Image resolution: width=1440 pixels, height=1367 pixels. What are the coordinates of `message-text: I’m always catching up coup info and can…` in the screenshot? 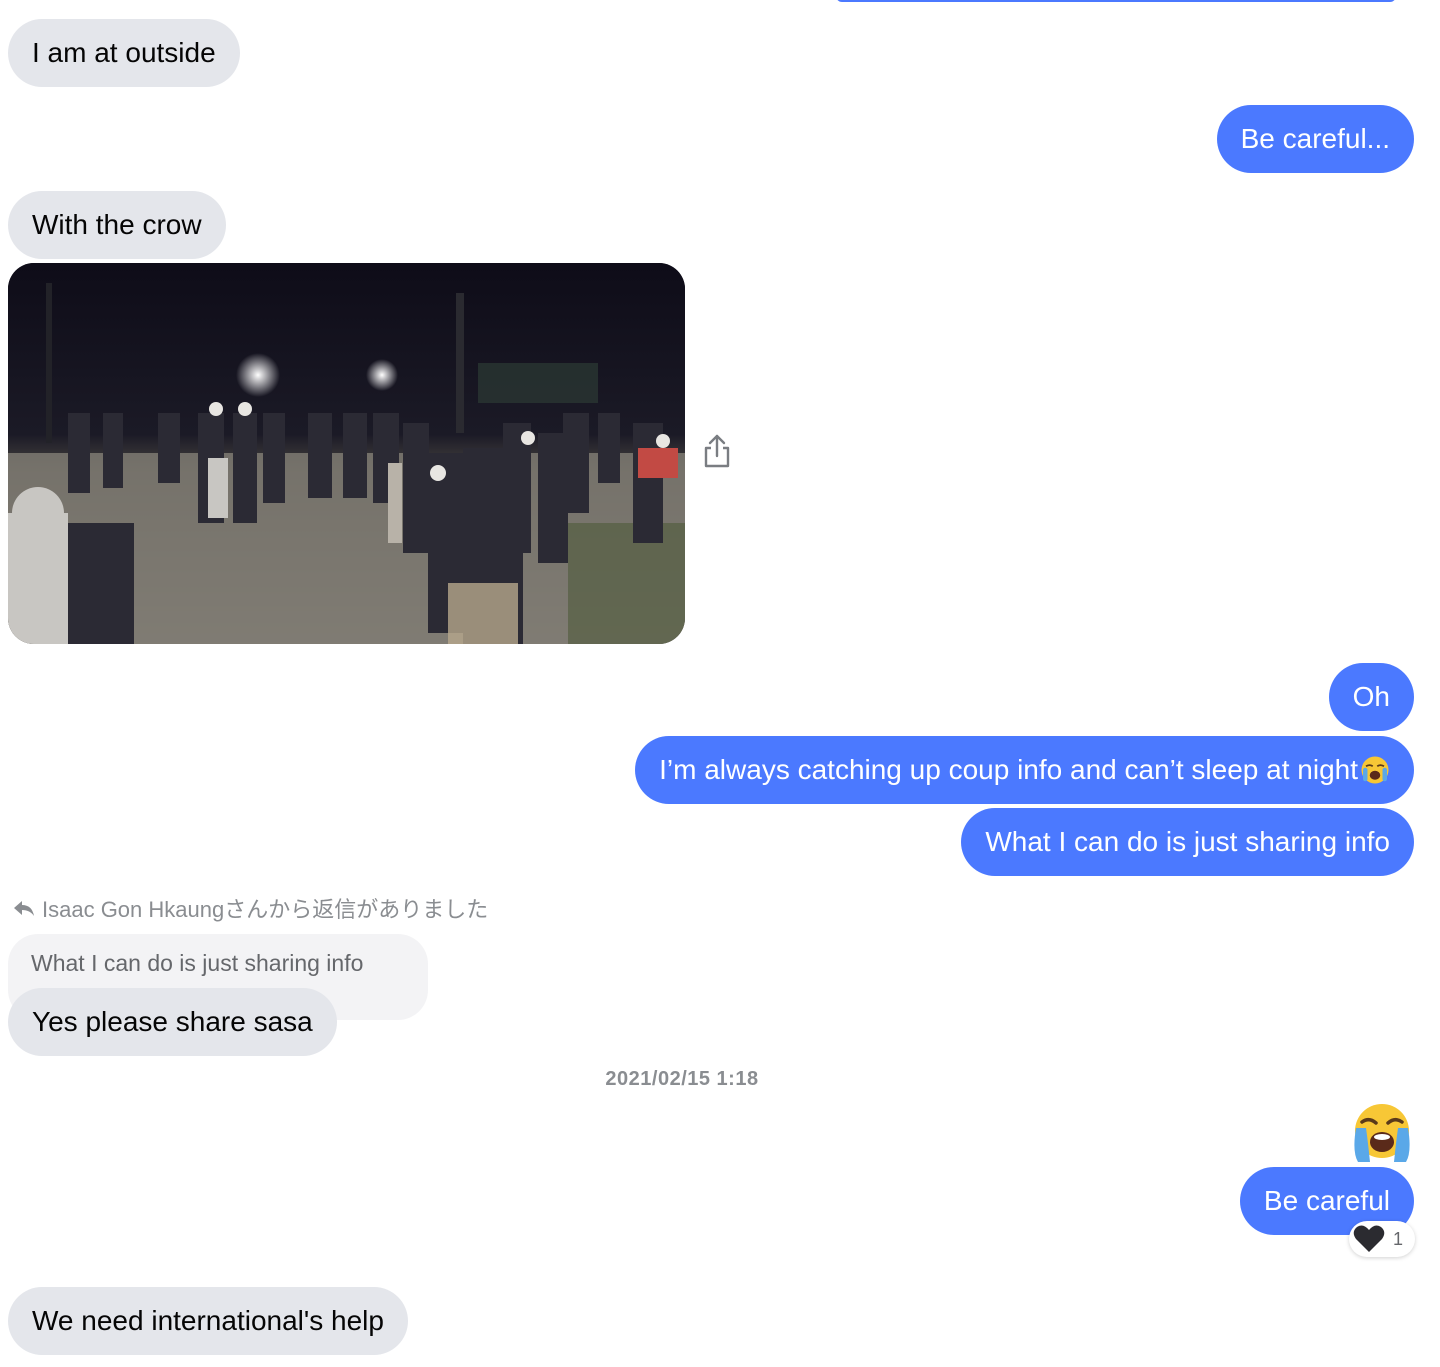 It's located at (1008, 769).